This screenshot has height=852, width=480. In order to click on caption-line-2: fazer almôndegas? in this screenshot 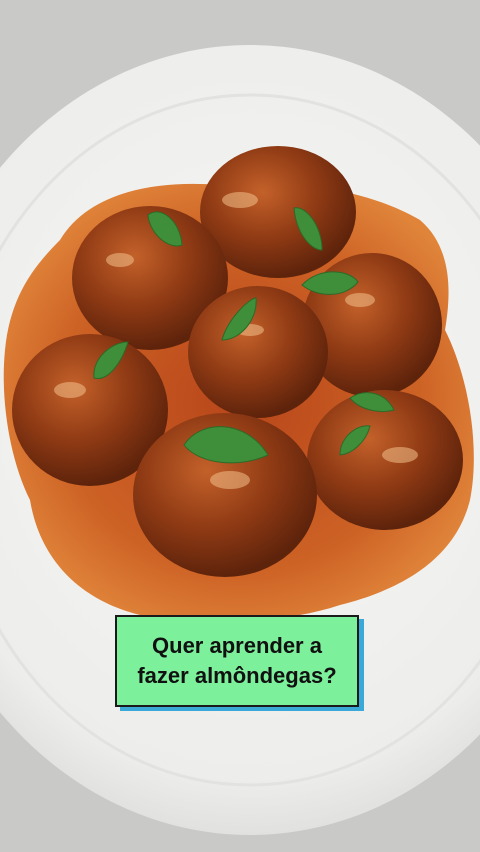, I will do `click(237, 675)`.